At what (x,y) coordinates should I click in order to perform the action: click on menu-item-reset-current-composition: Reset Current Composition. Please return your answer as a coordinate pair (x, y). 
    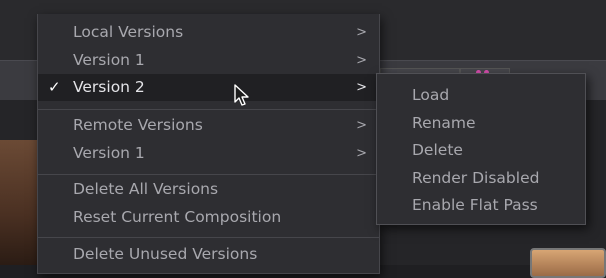
    Looking at the image, I should click on (208, 217).